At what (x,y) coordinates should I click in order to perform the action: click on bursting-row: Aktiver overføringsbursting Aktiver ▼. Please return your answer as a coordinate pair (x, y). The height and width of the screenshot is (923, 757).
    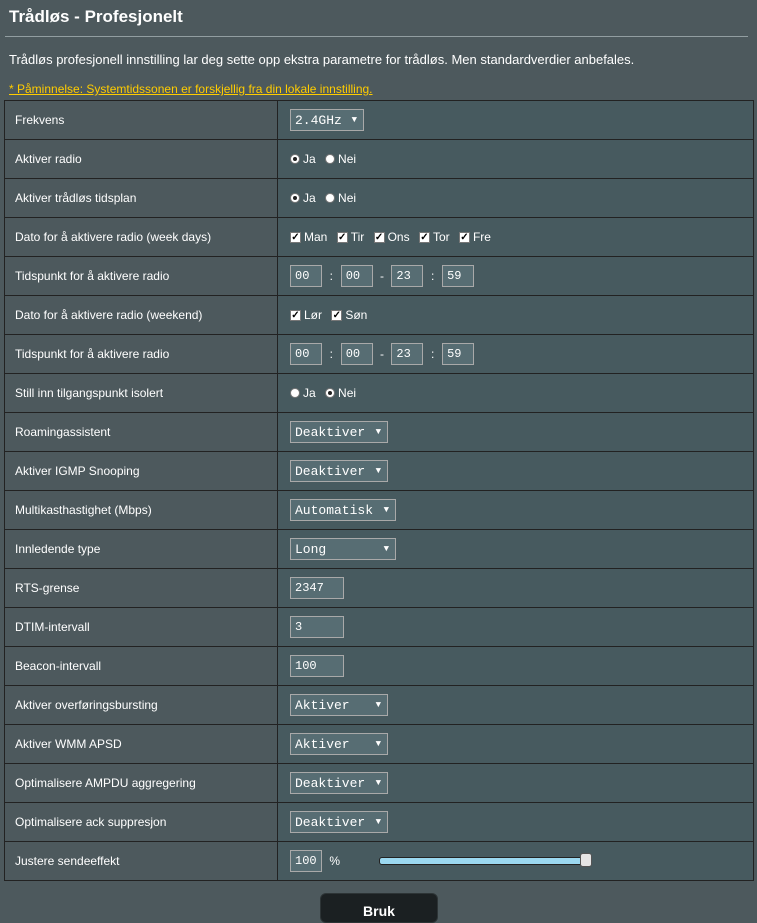
    Looking at the image, I should click on (379, 705).